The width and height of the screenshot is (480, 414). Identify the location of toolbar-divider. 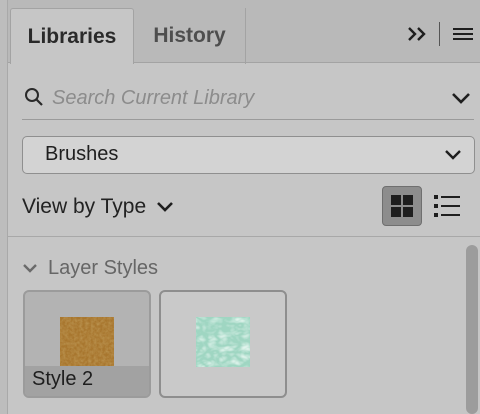
(439, 34).